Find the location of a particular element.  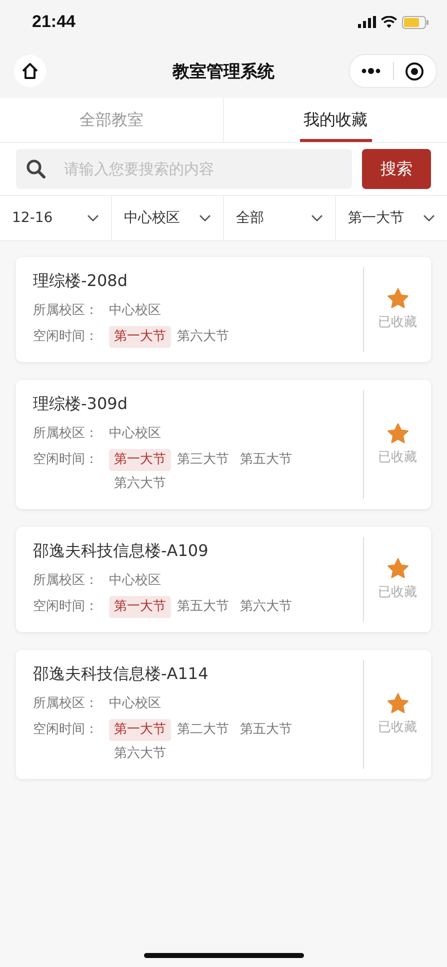

room-card: 邵逸夫科技信息楼-A109 所属校区： 中心校区 空闲时间： 第一大节 第五大节 第六大节 已收藏 is located at coordinates (223, 579).